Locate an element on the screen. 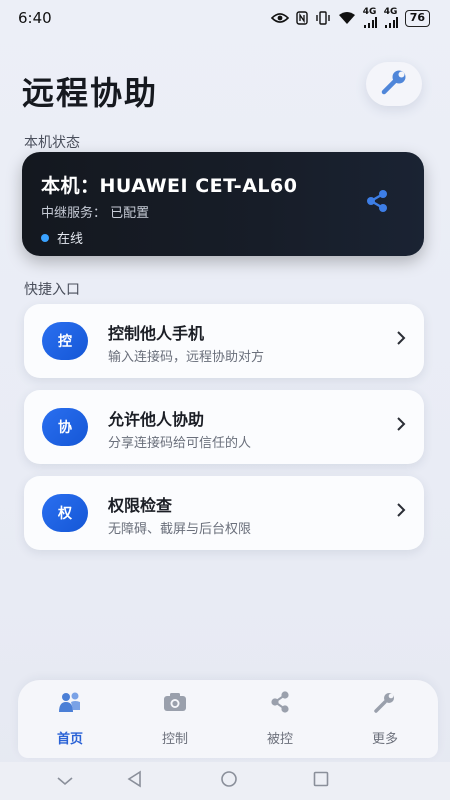 This screenshot has width=450, height=800. device-status-card: 本机：HUAWEI CET-AL60 中继服务： 已配置 在线 is located at coordinates (223, 204).